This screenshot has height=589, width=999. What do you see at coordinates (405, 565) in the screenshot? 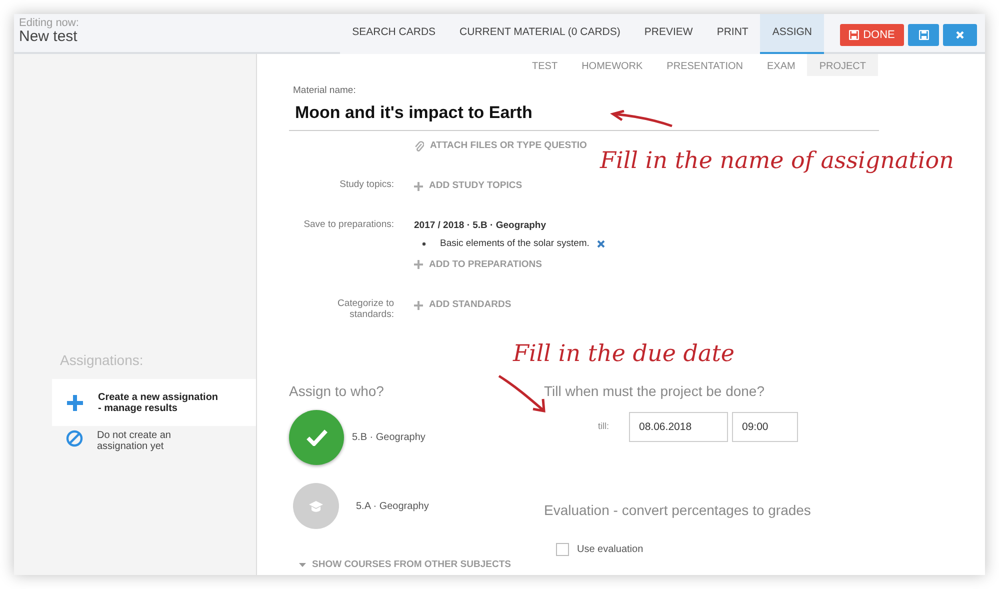
I see `show-more-link: SHOW COURSES FROM OTHER SUBJECTS` at bounding box center [405, 565].